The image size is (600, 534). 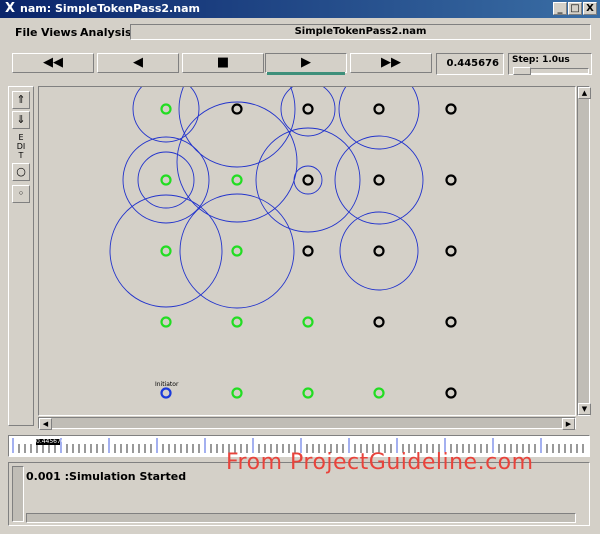 What do you see at coordinates (167, 384) in the screenshot?
I see `initiator-label: Initiator` at bounding box center [167, 384].